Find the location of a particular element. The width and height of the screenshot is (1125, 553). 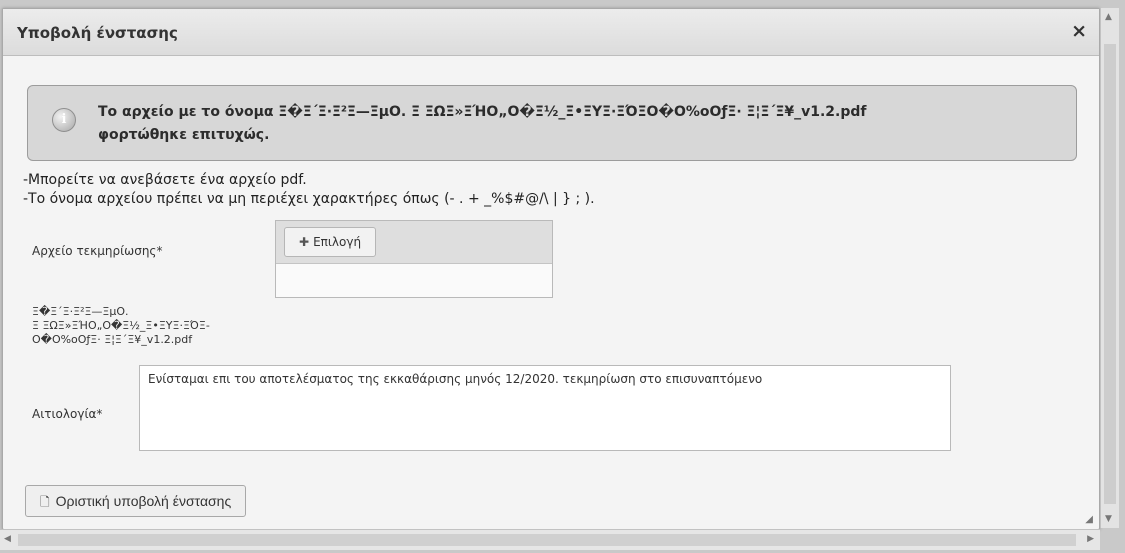

submit-label: Οριστική υποβολή ένστασης is located at coordinates (143, 501).